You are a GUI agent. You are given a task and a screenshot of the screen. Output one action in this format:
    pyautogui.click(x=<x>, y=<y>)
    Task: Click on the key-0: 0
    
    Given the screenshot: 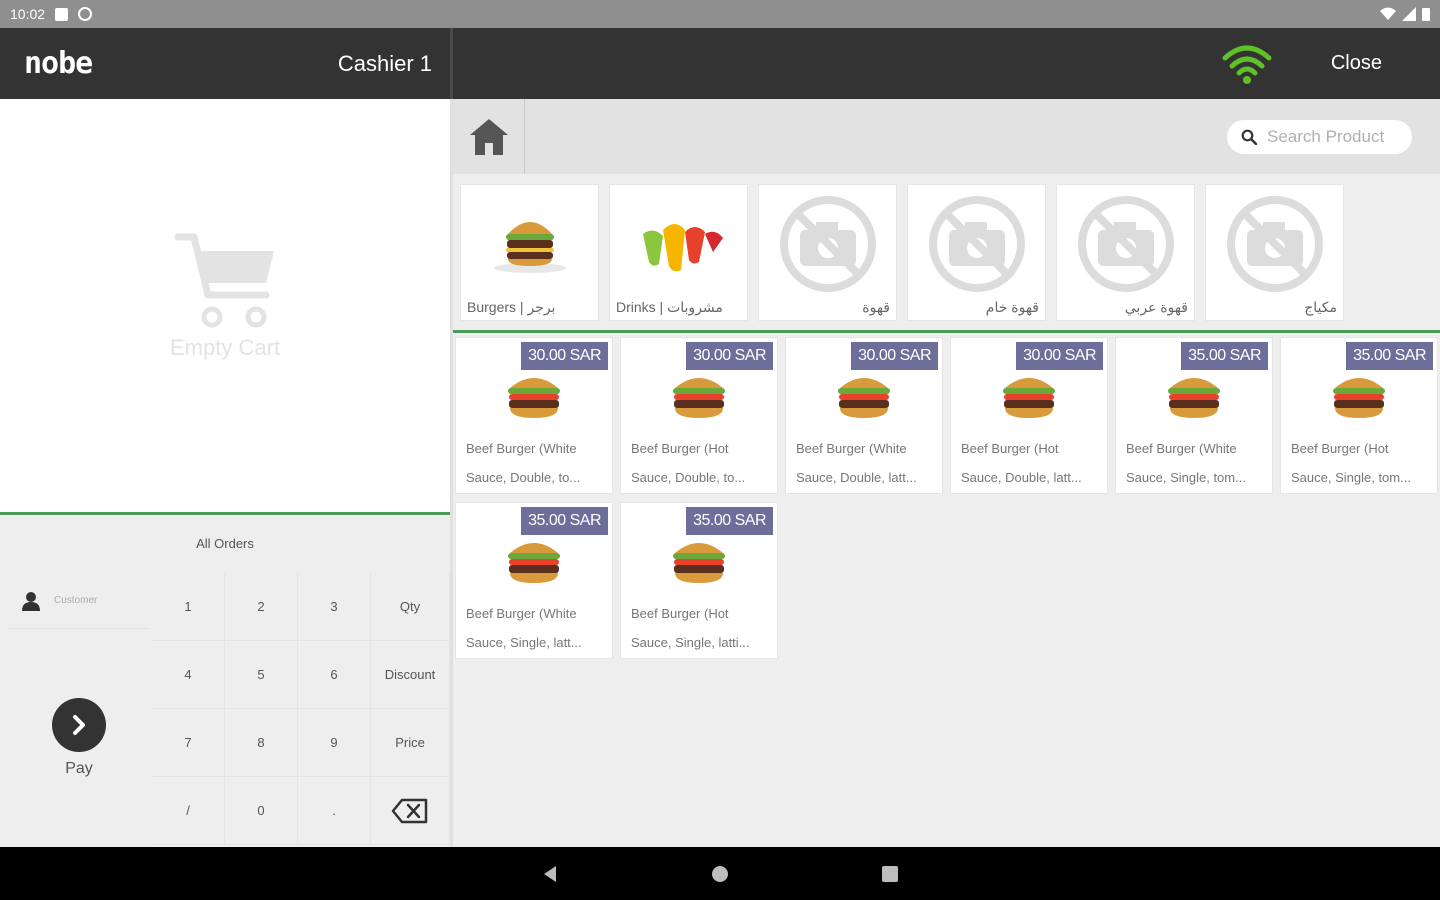 What is the action you would take?
    pyautogui.click(x=261, y=811)
    